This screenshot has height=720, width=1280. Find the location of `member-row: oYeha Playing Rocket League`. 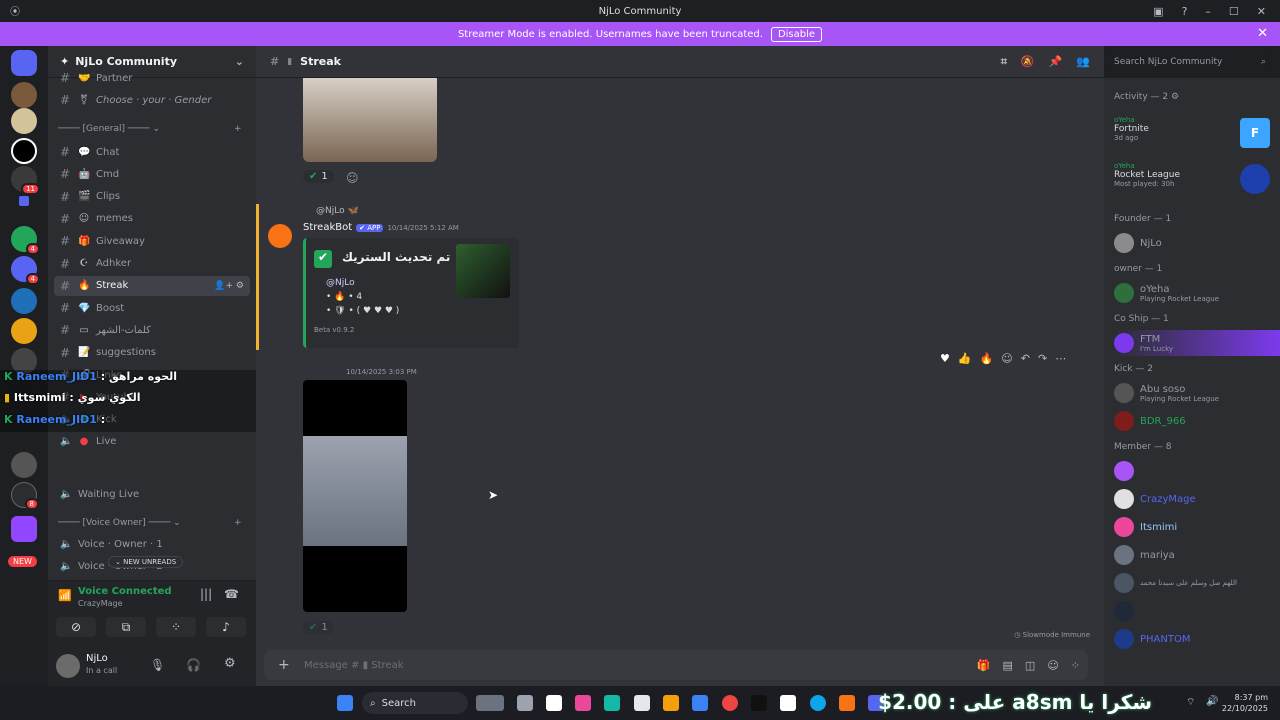

member-row: oYeha Playing Rocket League is located at coordinates (1197, 293).